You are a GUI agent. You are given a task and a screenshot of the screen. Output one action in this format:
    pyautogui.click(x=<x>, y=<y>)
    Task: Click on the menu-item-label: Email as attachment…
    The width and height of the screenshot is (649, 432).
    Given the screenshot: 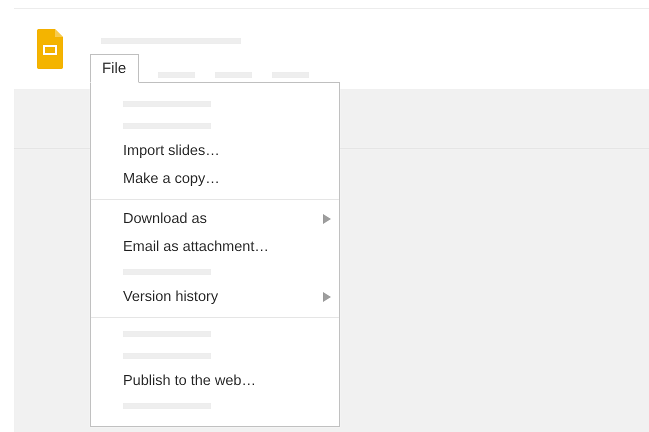 What is the action you would take?
    pyautogui.click(x=196, y=247)
    